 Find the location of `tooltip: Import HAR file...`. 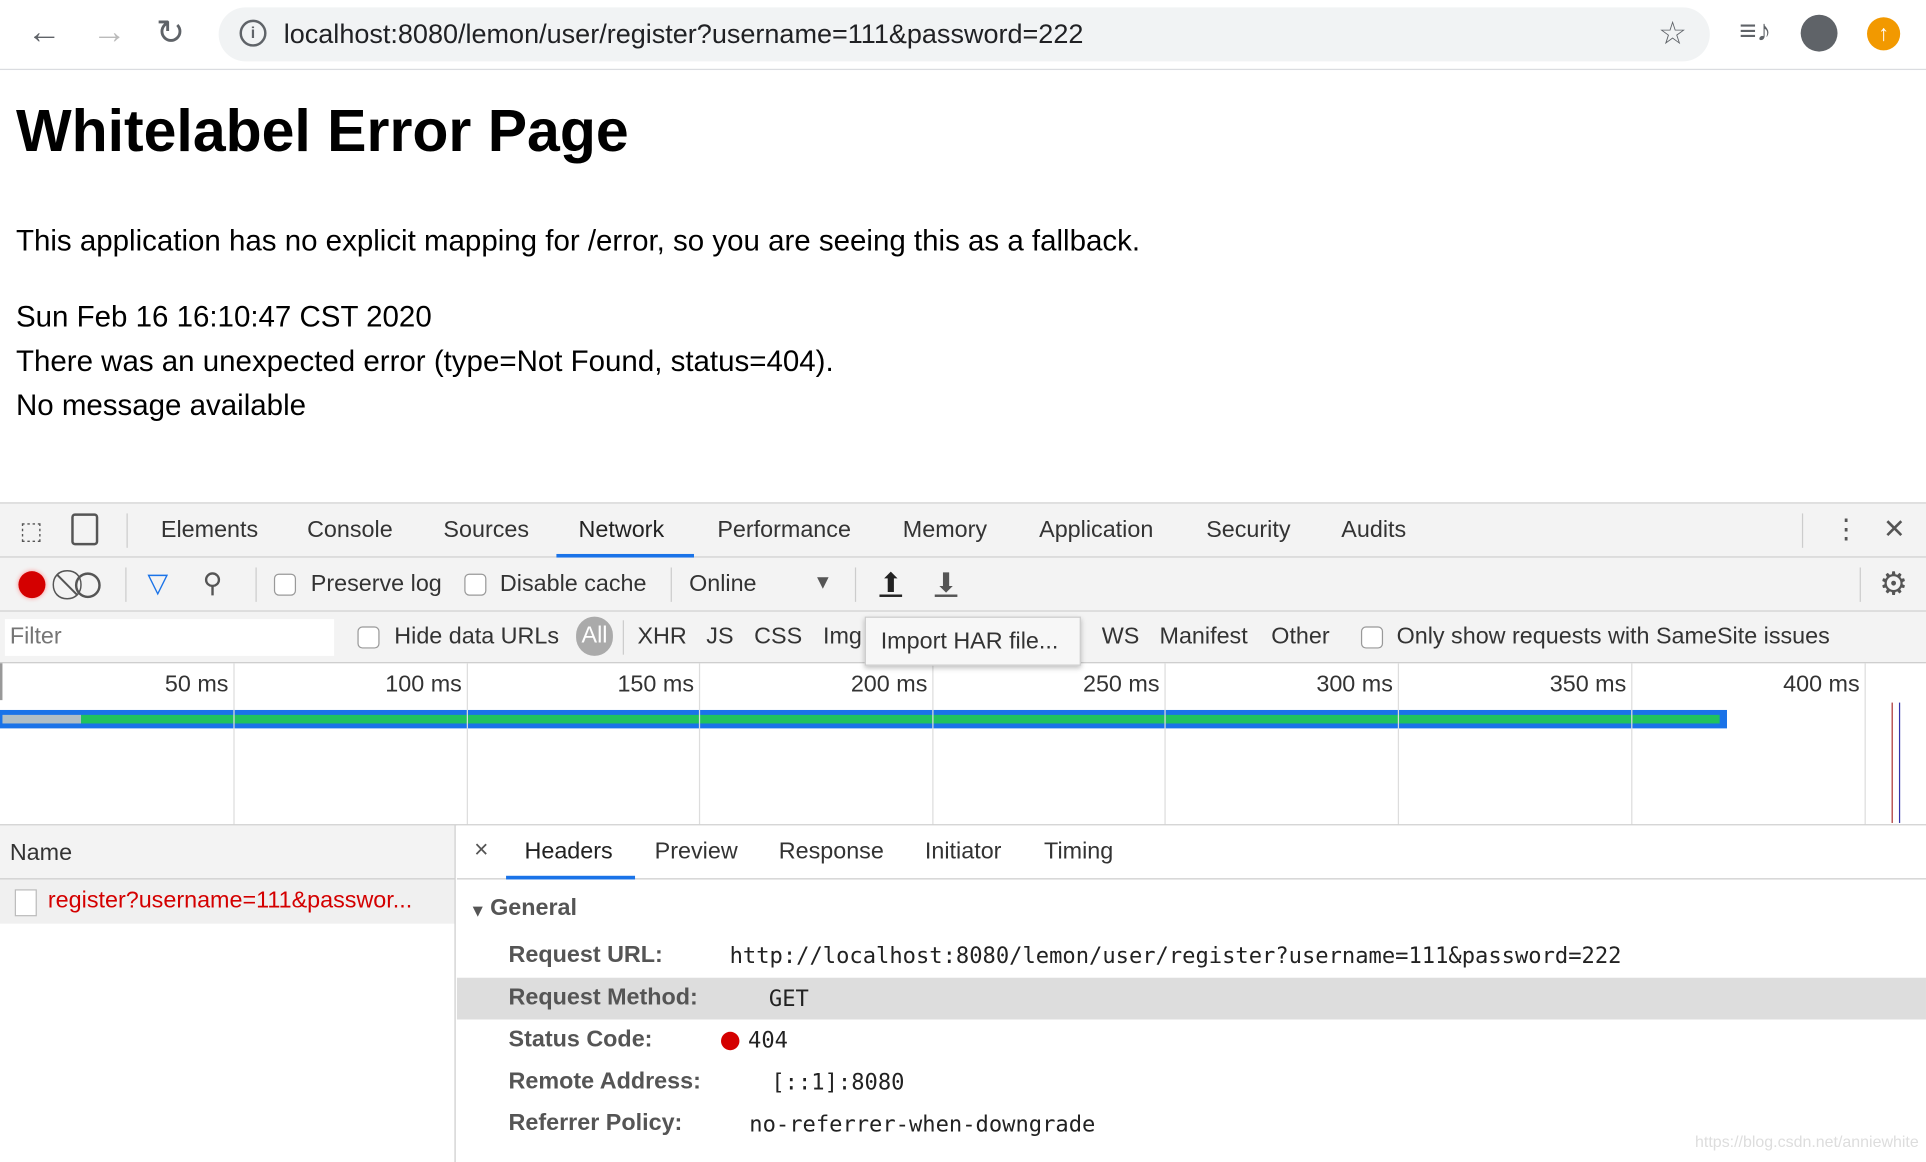

tooltip: Import HAR file... is located at coordinates (972, 641).